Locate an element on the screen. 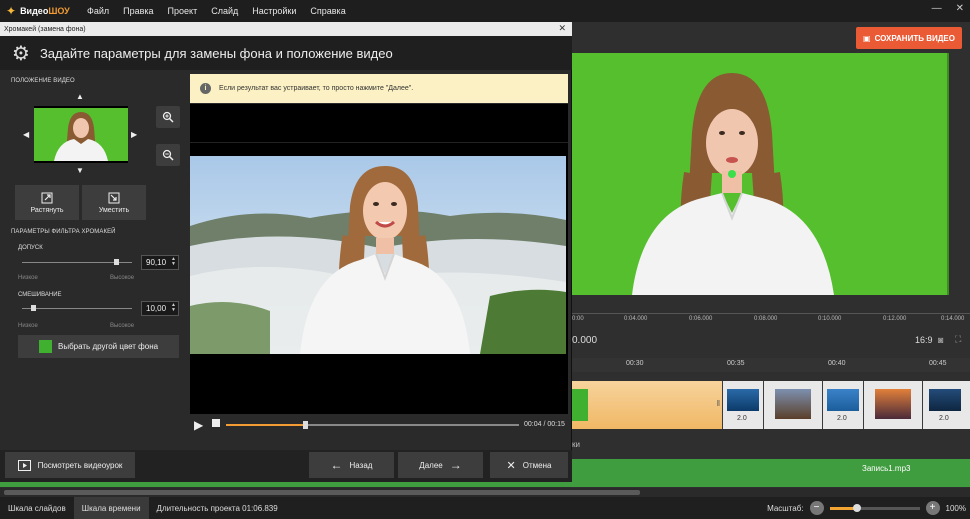 The width and height of the screenshot is (970, 519). menu-file: Файл is located at coordinates (98, 11).